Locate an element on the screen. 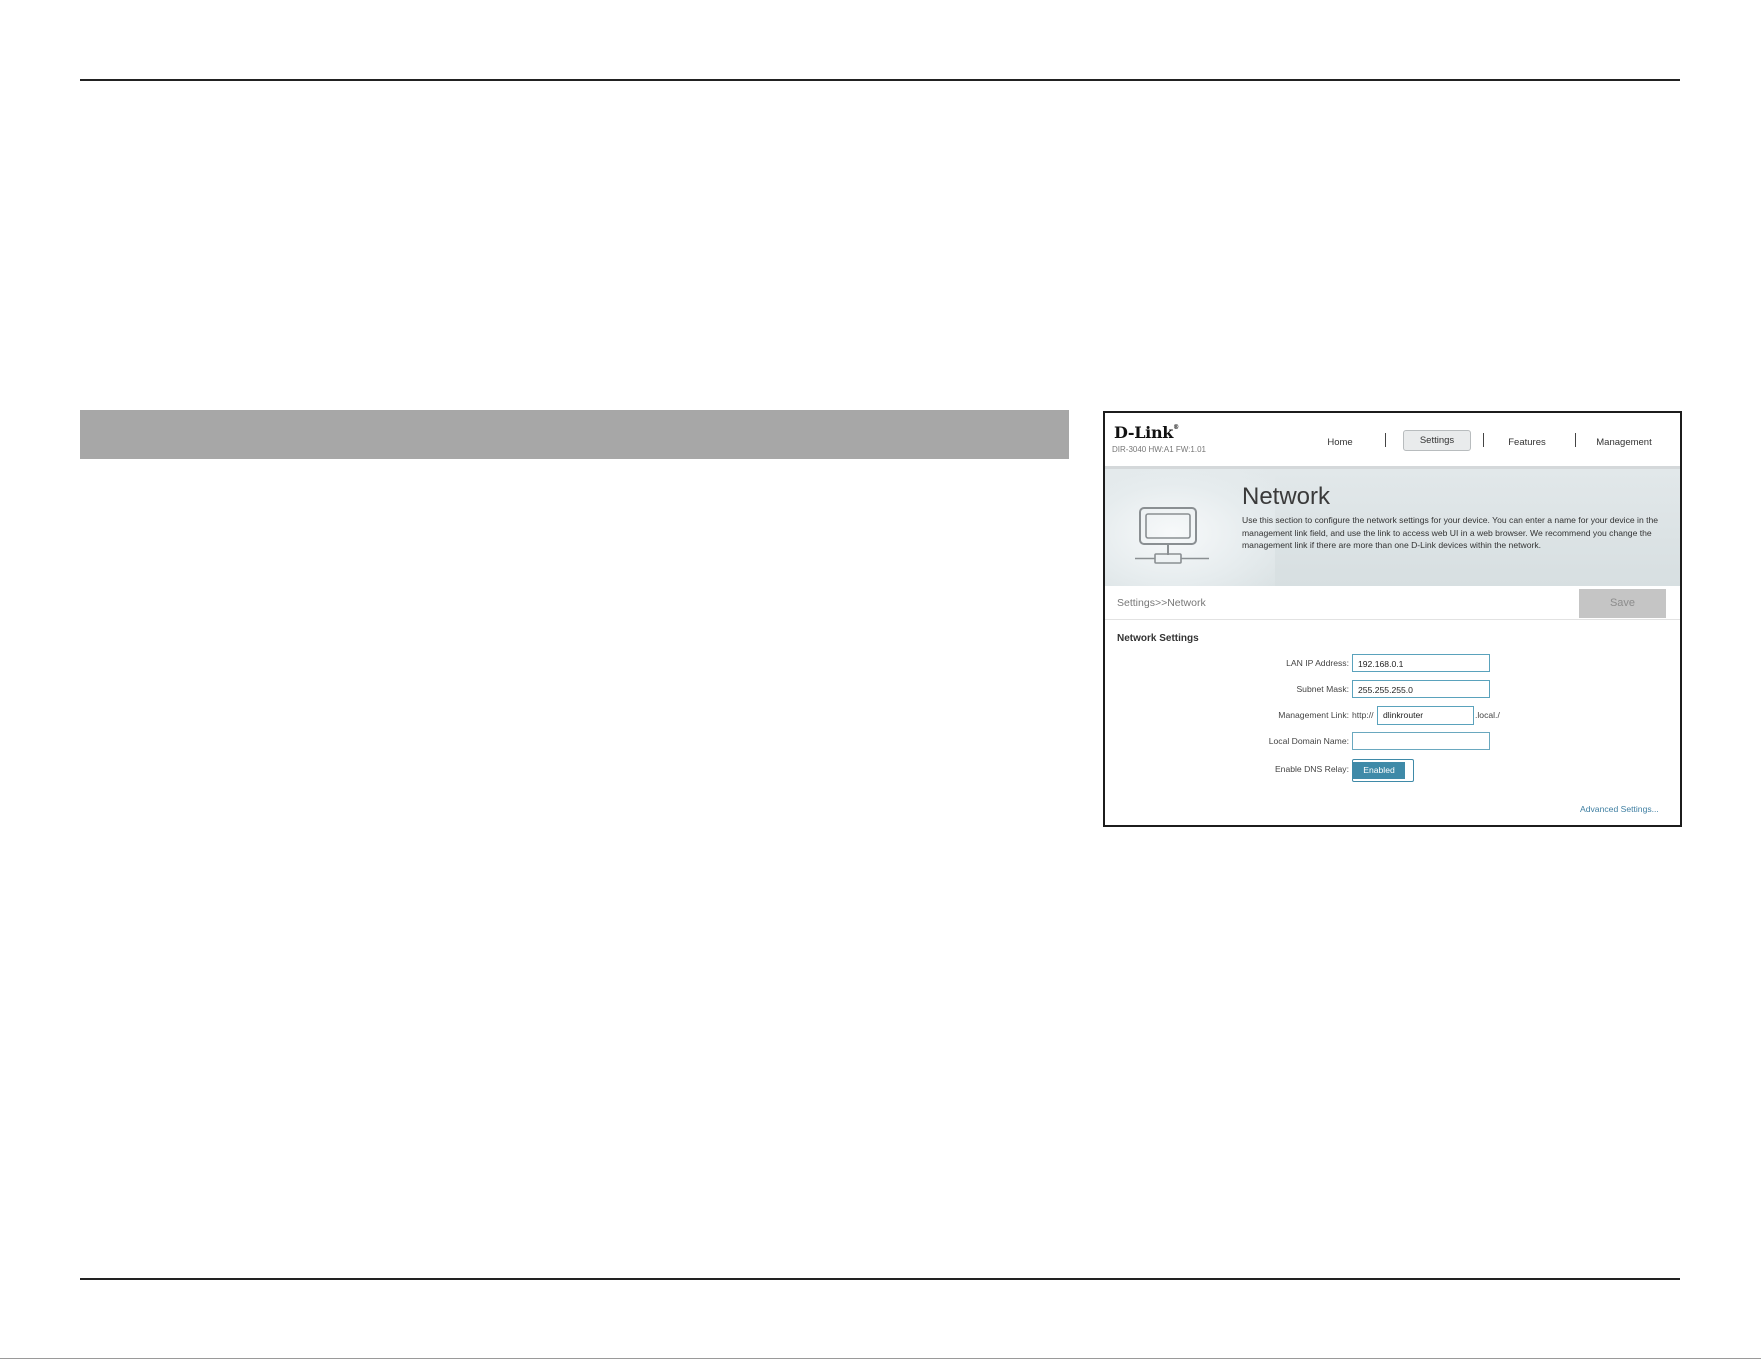 This screenshot has height=1361, width=1761. dns-relay-toggle: Enabled is located at coordinates (1383, 770).